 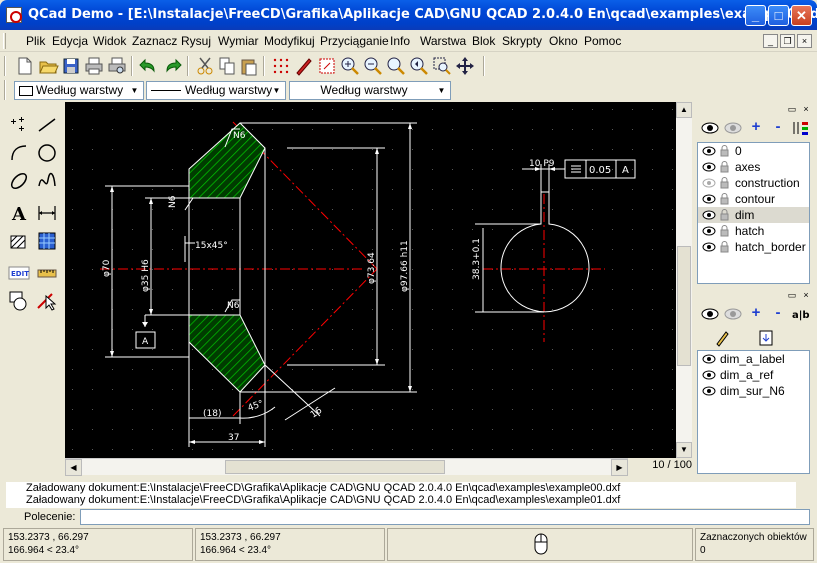 I want to click on block-item: dim_a_label, so click(x=753, y=359).